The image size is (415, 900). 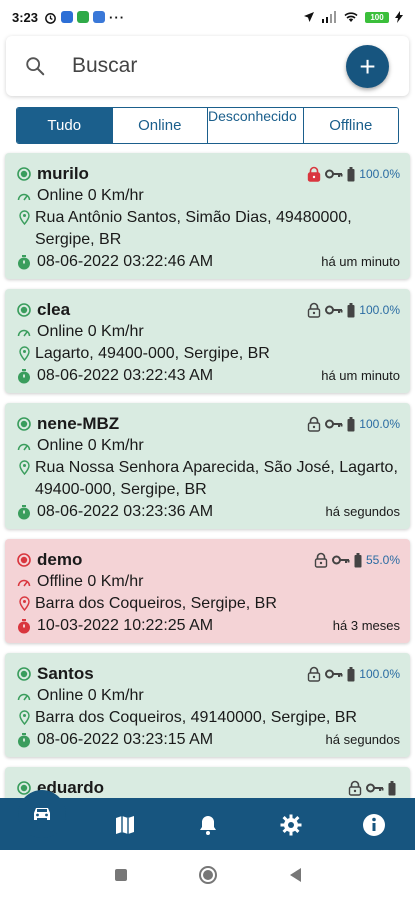 I want to click on status-filter-tabs: Tudo Online Desconhecido Offline, so click(x=207, y=125).